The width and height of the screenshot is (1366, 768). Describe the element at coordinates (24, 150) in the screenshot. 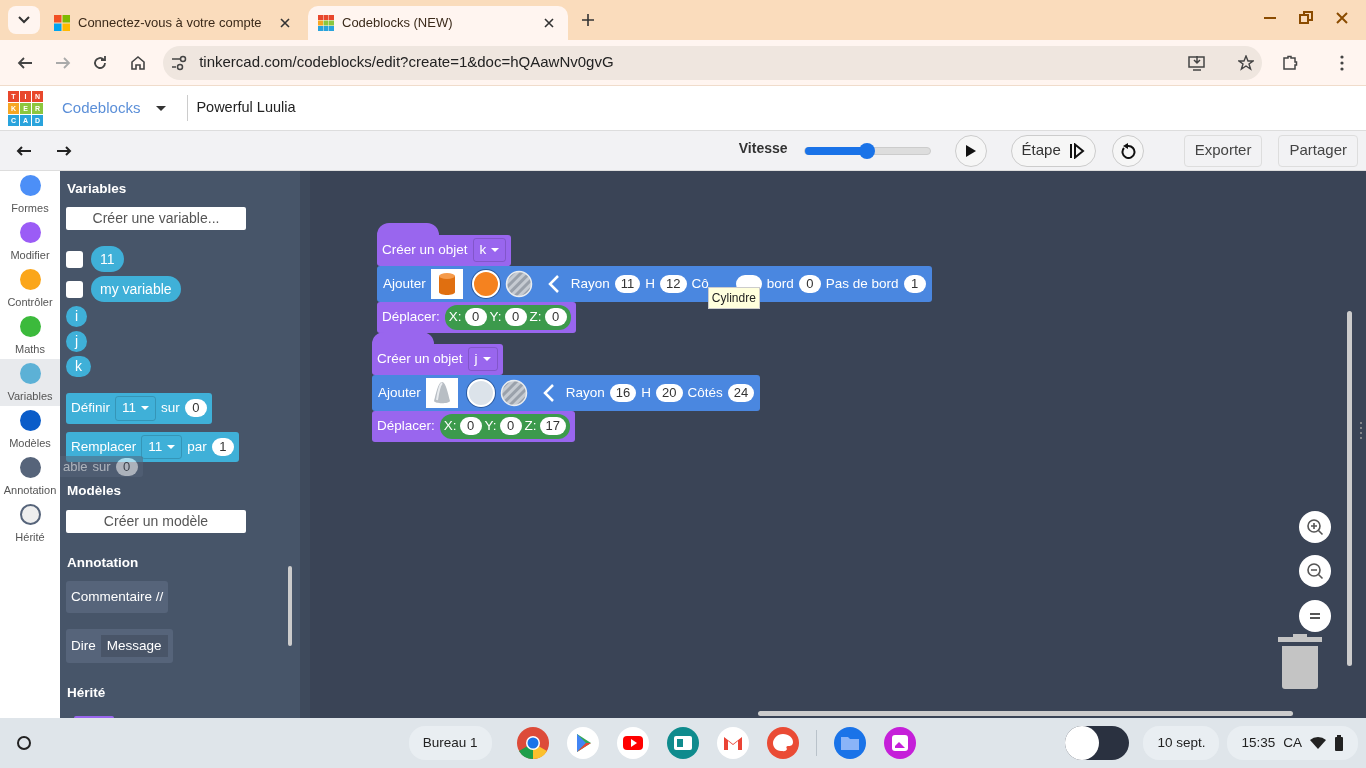

I see `undo-arrow-icon` at that location.